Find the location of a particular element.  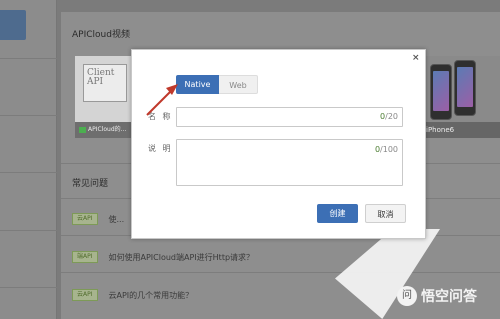

watermark: 问 悟空问答 is located at coordinates (437, 296).